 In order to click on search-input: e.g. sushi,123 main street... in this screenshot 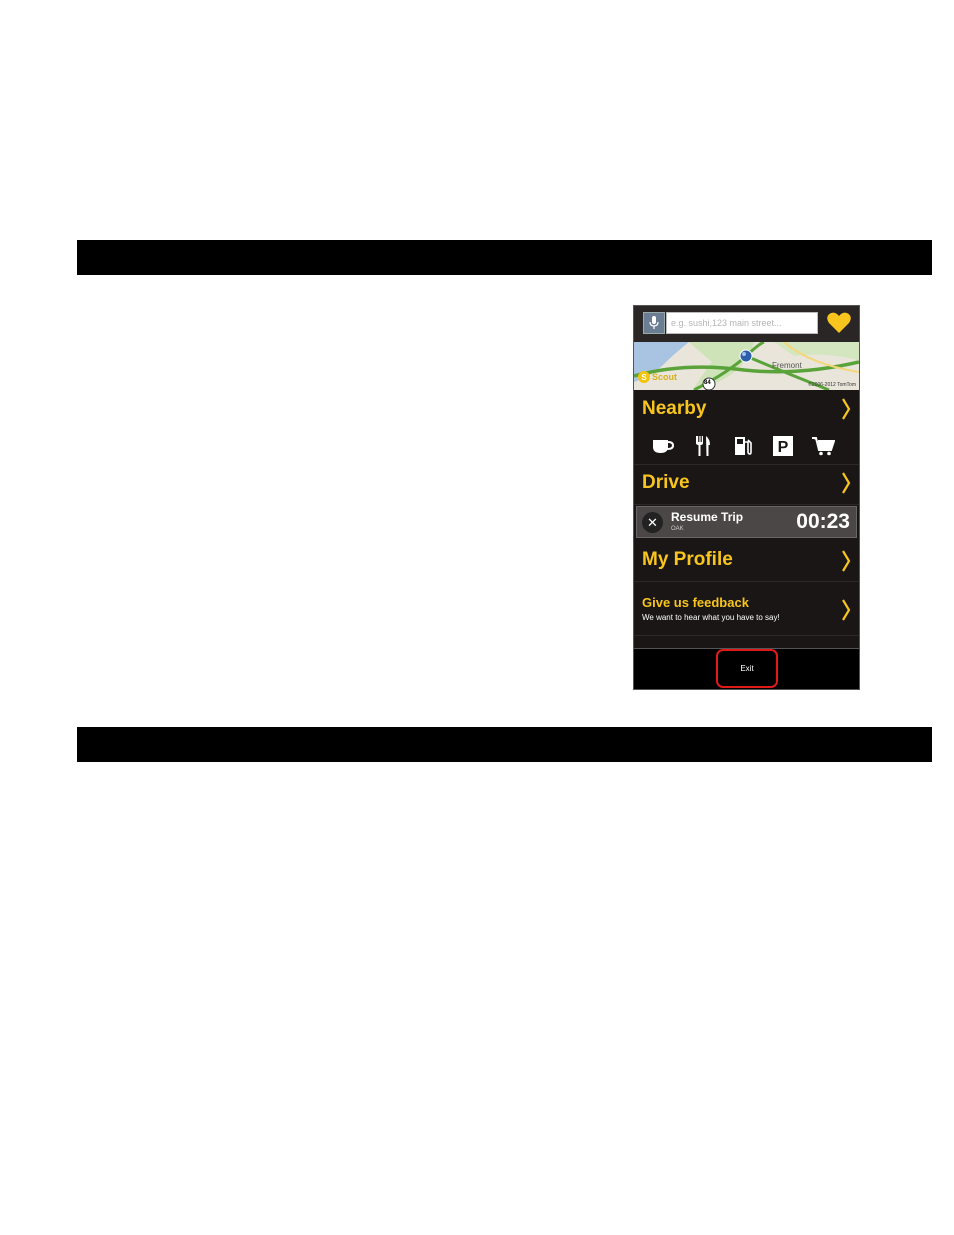, I will do `click(742, 323)`.